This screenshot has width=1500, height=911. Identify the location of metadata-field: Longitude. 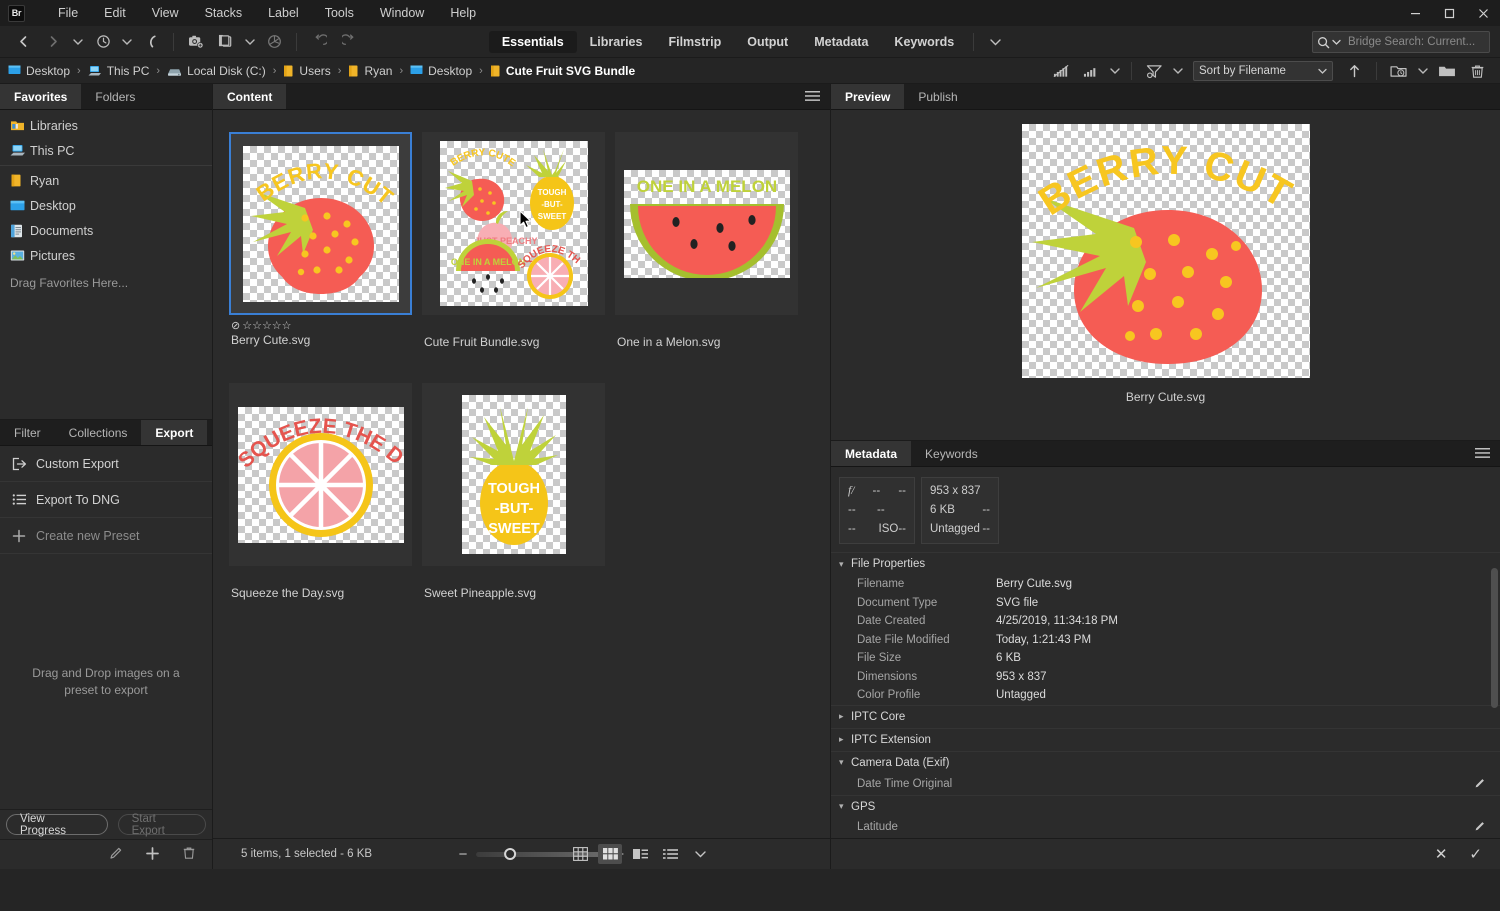
(1165, 838).